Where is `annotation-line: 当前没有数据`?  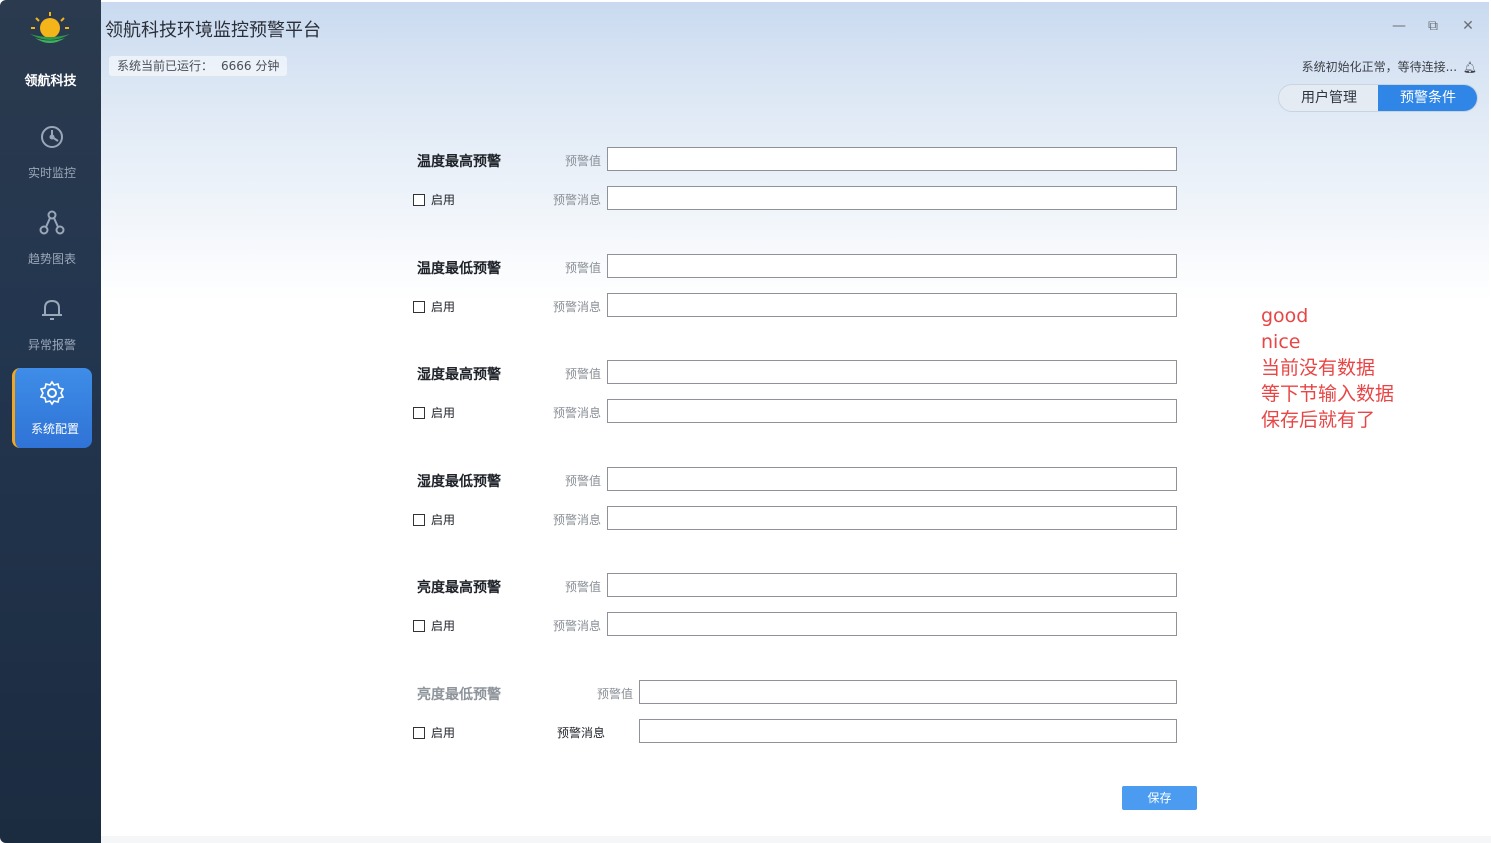
annotation-line: 当前没有数据 is located at coordinates (1318, 368).